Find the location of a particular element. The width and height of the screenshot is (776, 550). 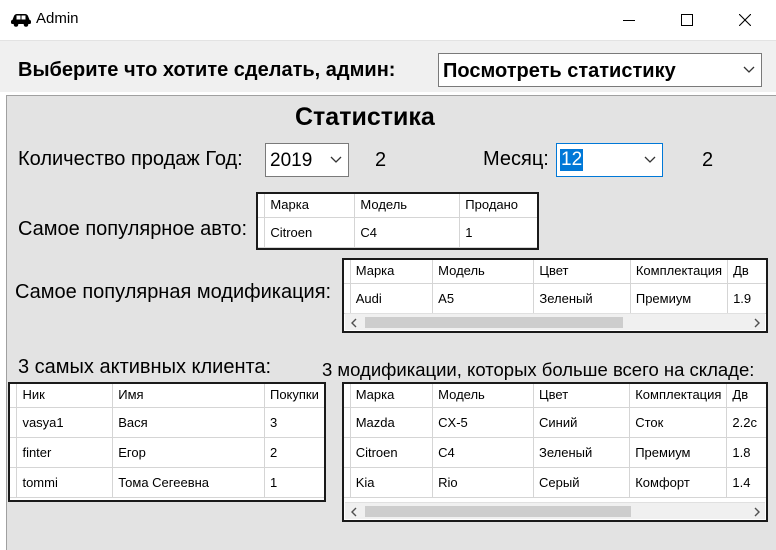

minimize-button is located at coordinates (629, 20).